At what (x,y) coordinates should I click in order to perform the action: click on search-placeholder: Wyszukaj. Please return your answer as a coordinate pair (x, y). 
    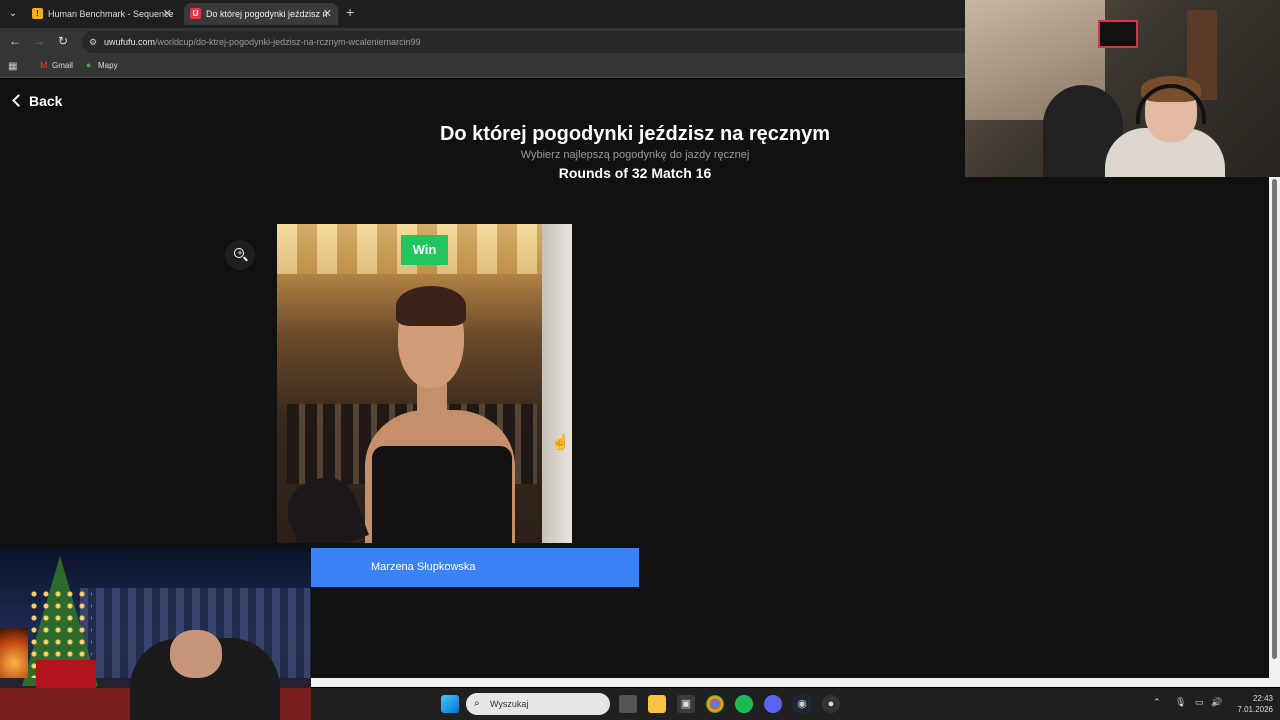
    Looking at the image, I should click on (509, 704).